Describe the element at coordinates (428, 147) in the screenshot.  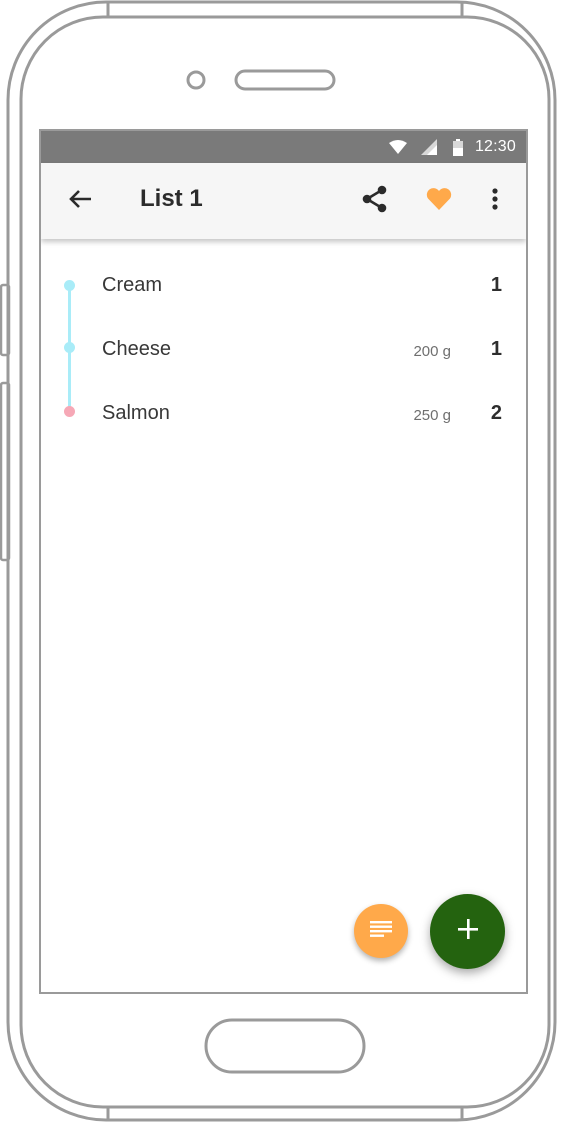
I see `signal-icon` at that location.